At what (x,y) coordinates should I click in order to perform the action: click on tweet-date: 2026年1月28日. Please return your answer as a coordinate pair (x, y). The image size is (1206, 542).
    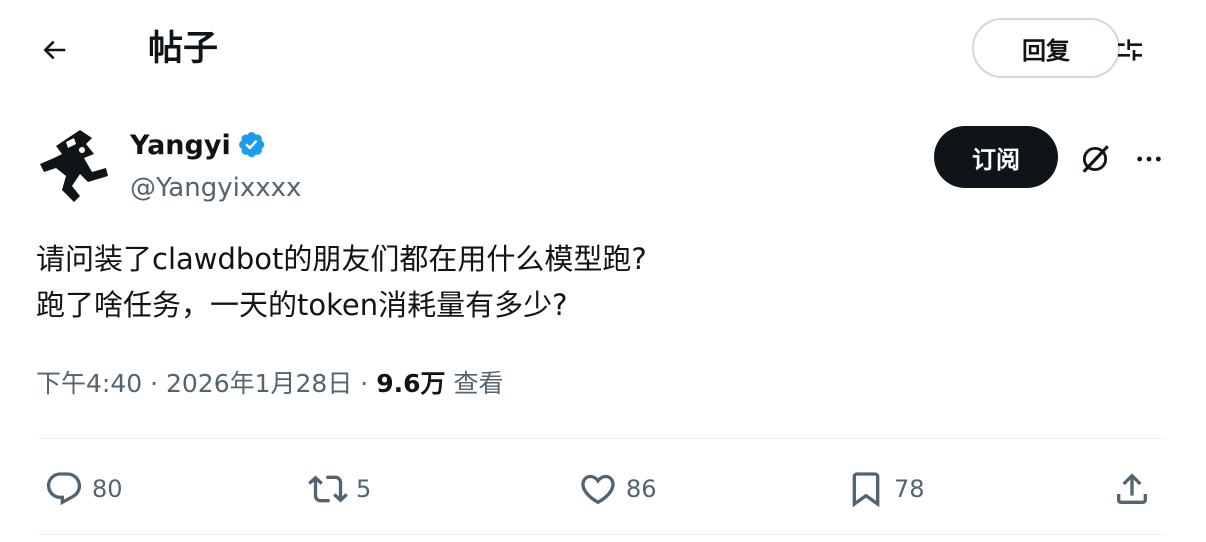
    Looking at the image, I should click on (259, 383).